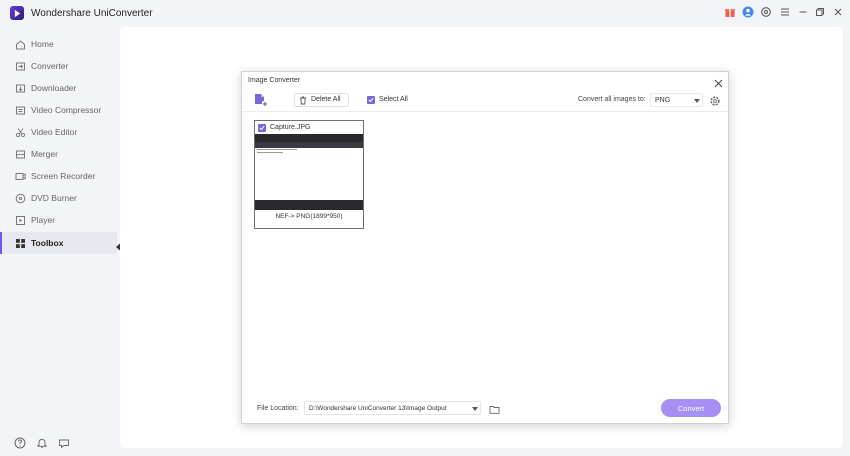 The height and width of the screenshot is (456, 850). Describe the element at coordinates (20, 66) in the screenshot. I see `converter-icon` at that location.